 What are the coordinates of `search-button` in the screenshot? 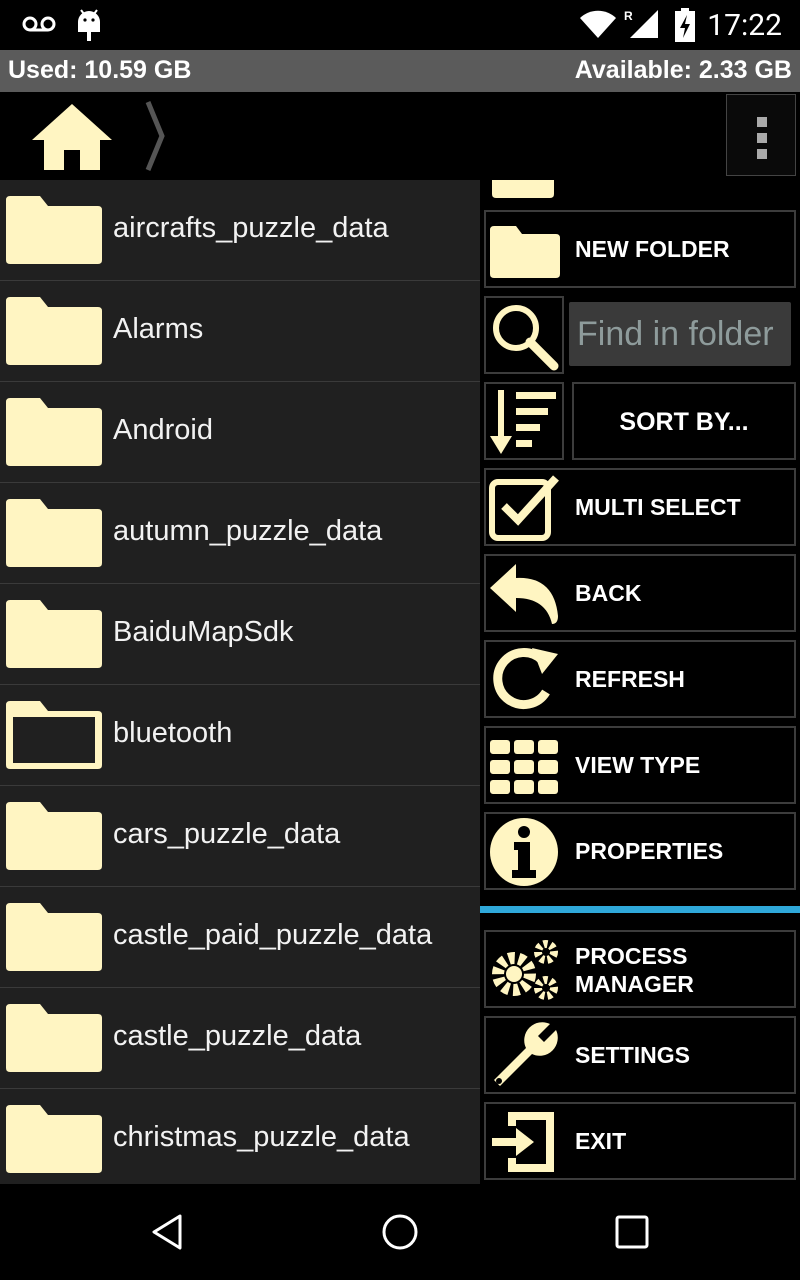 It's located at (524, 335).